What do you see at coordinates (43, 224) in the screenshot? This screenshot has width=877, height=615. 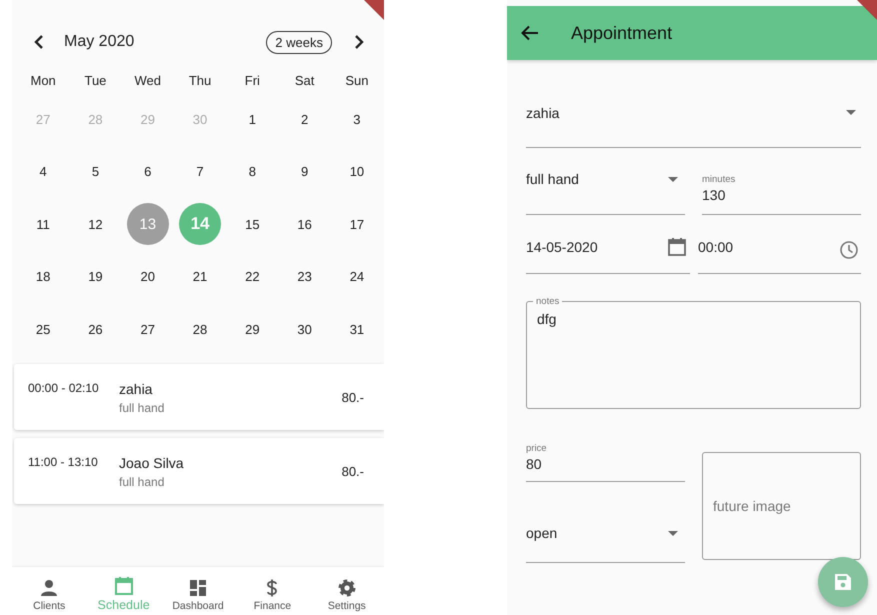 I see `calendar-day: 11` at bounding box center [43, 224].